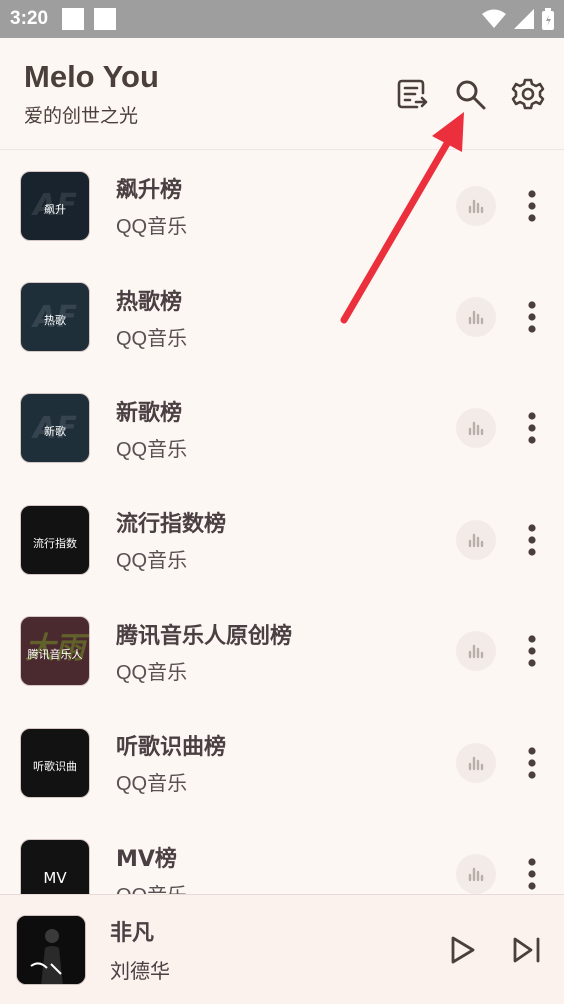  What do you see at coordinates (81, 116) in the screenshot?
I see `app-subtitle: 爱的创世之光` at bounding box center [81, 116].